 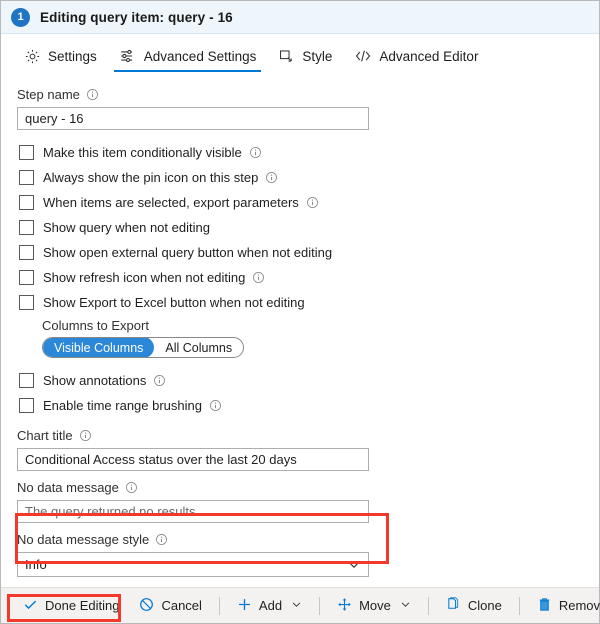 What do you see at coordinates (300, 17) in the screenshot?
I see `panel-header: 1 Editing query item: query - 16` at bounding box center [300, 17].